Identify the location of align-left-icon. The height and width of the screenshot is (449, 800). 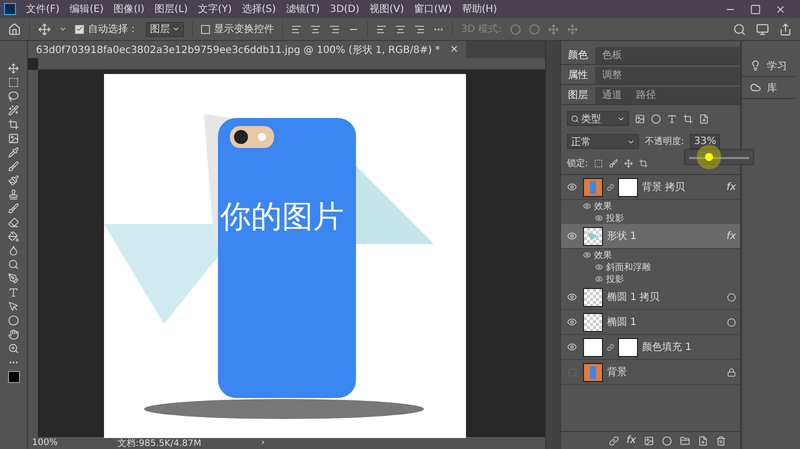
(296, 29).